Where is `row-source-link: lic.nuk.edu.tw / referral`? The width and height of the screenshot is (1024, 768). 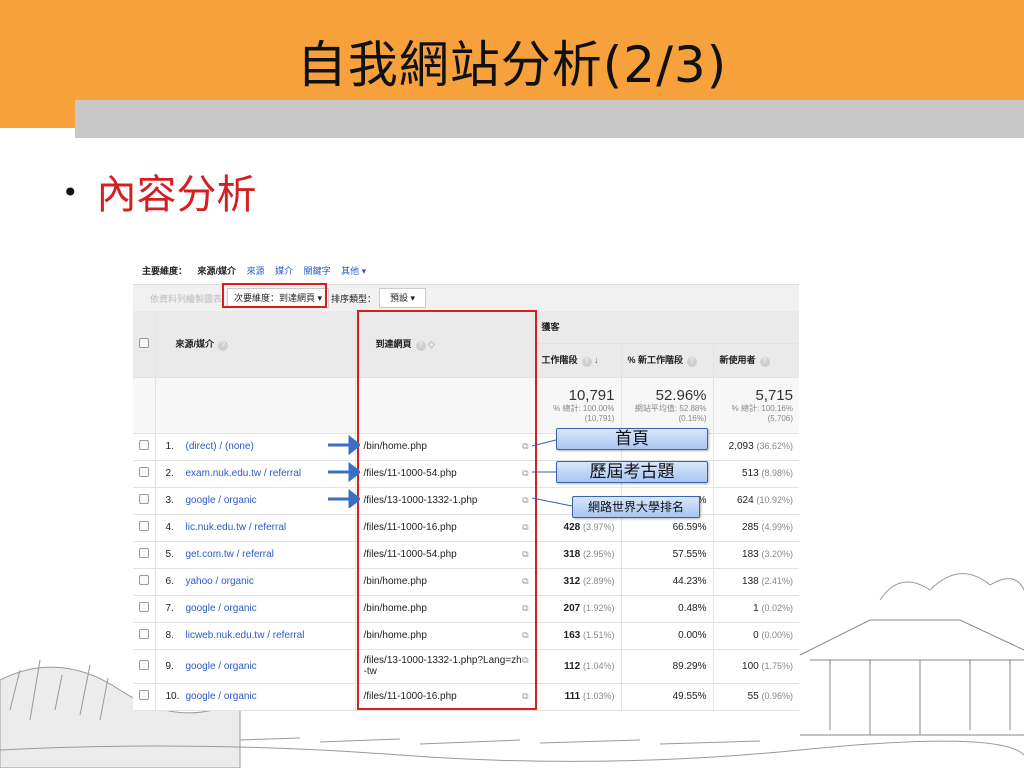 row-source-link: lic.nuk.edu.tw / referral is located at coordinates (236, 527).